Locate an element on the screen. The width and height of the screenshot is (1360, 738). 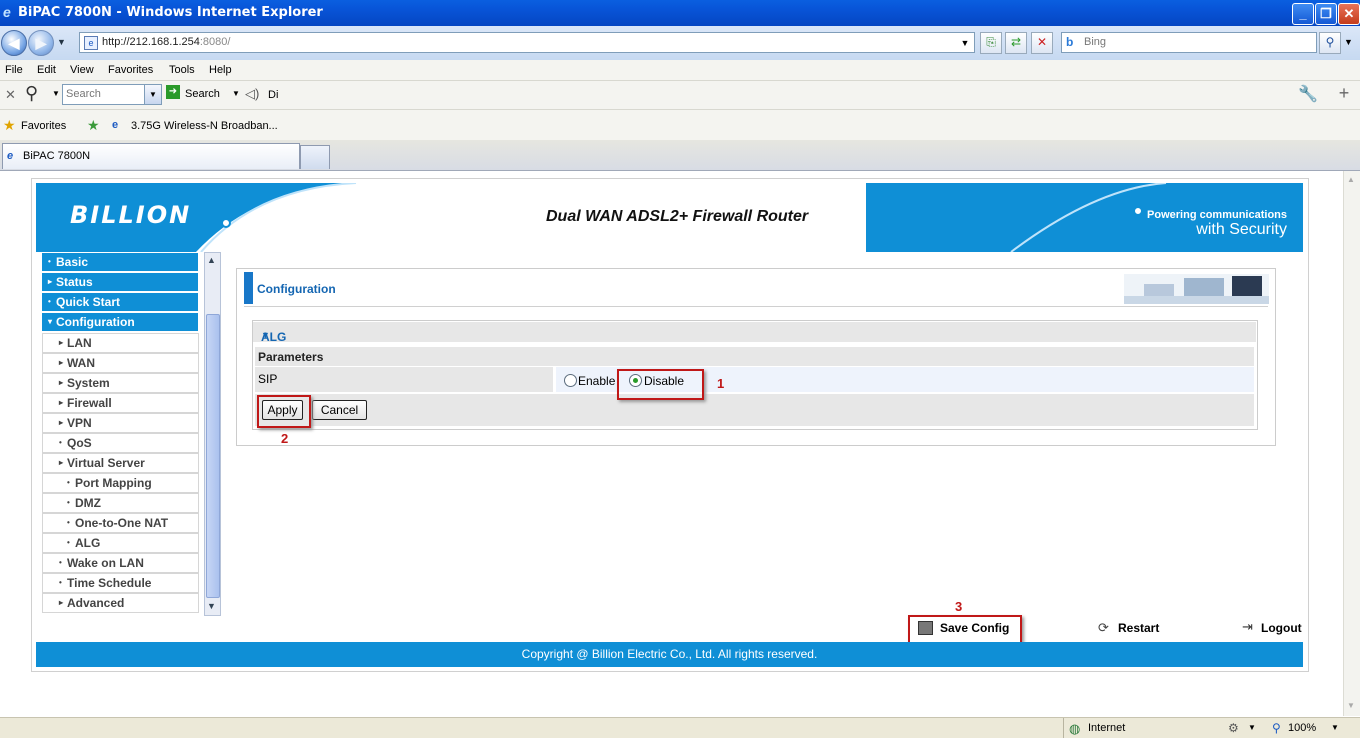
sidebar-item-configuration: ▾ Configuration is located at coordinates (120, 323).